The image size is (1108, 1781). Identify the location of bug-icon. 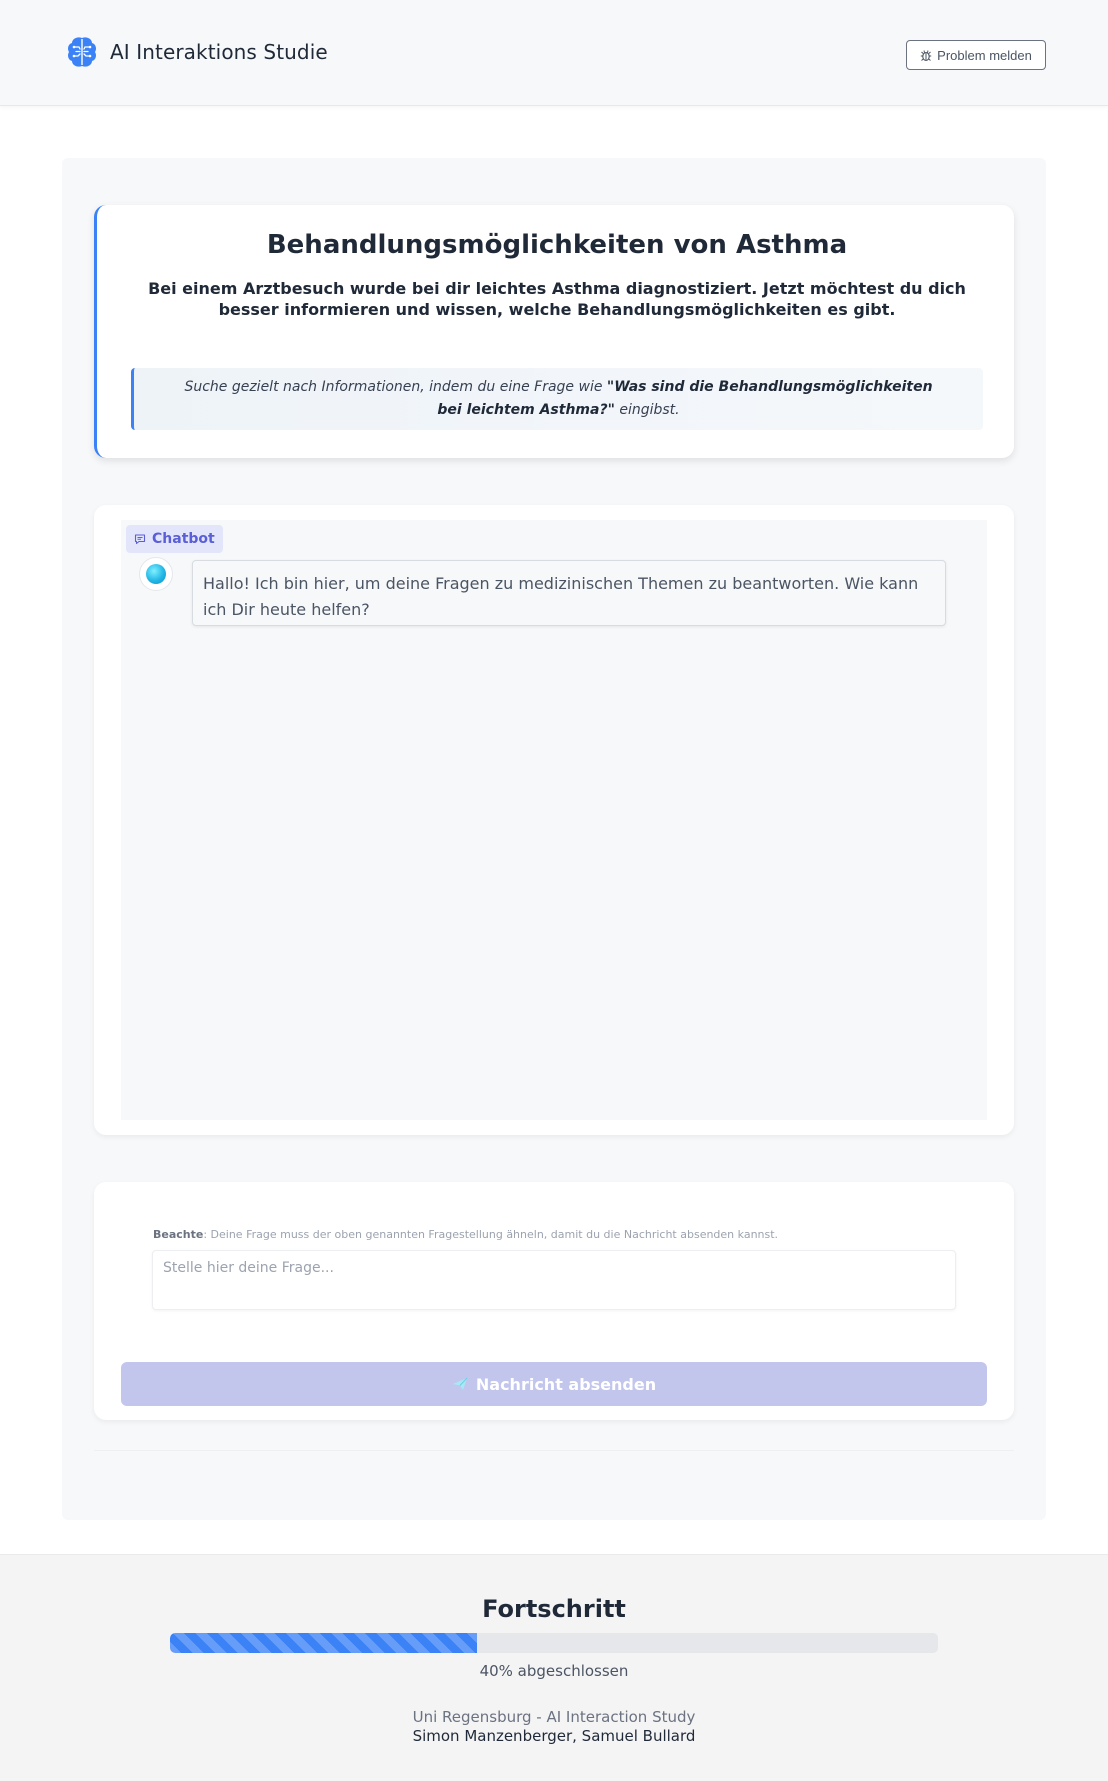
(926, 55).